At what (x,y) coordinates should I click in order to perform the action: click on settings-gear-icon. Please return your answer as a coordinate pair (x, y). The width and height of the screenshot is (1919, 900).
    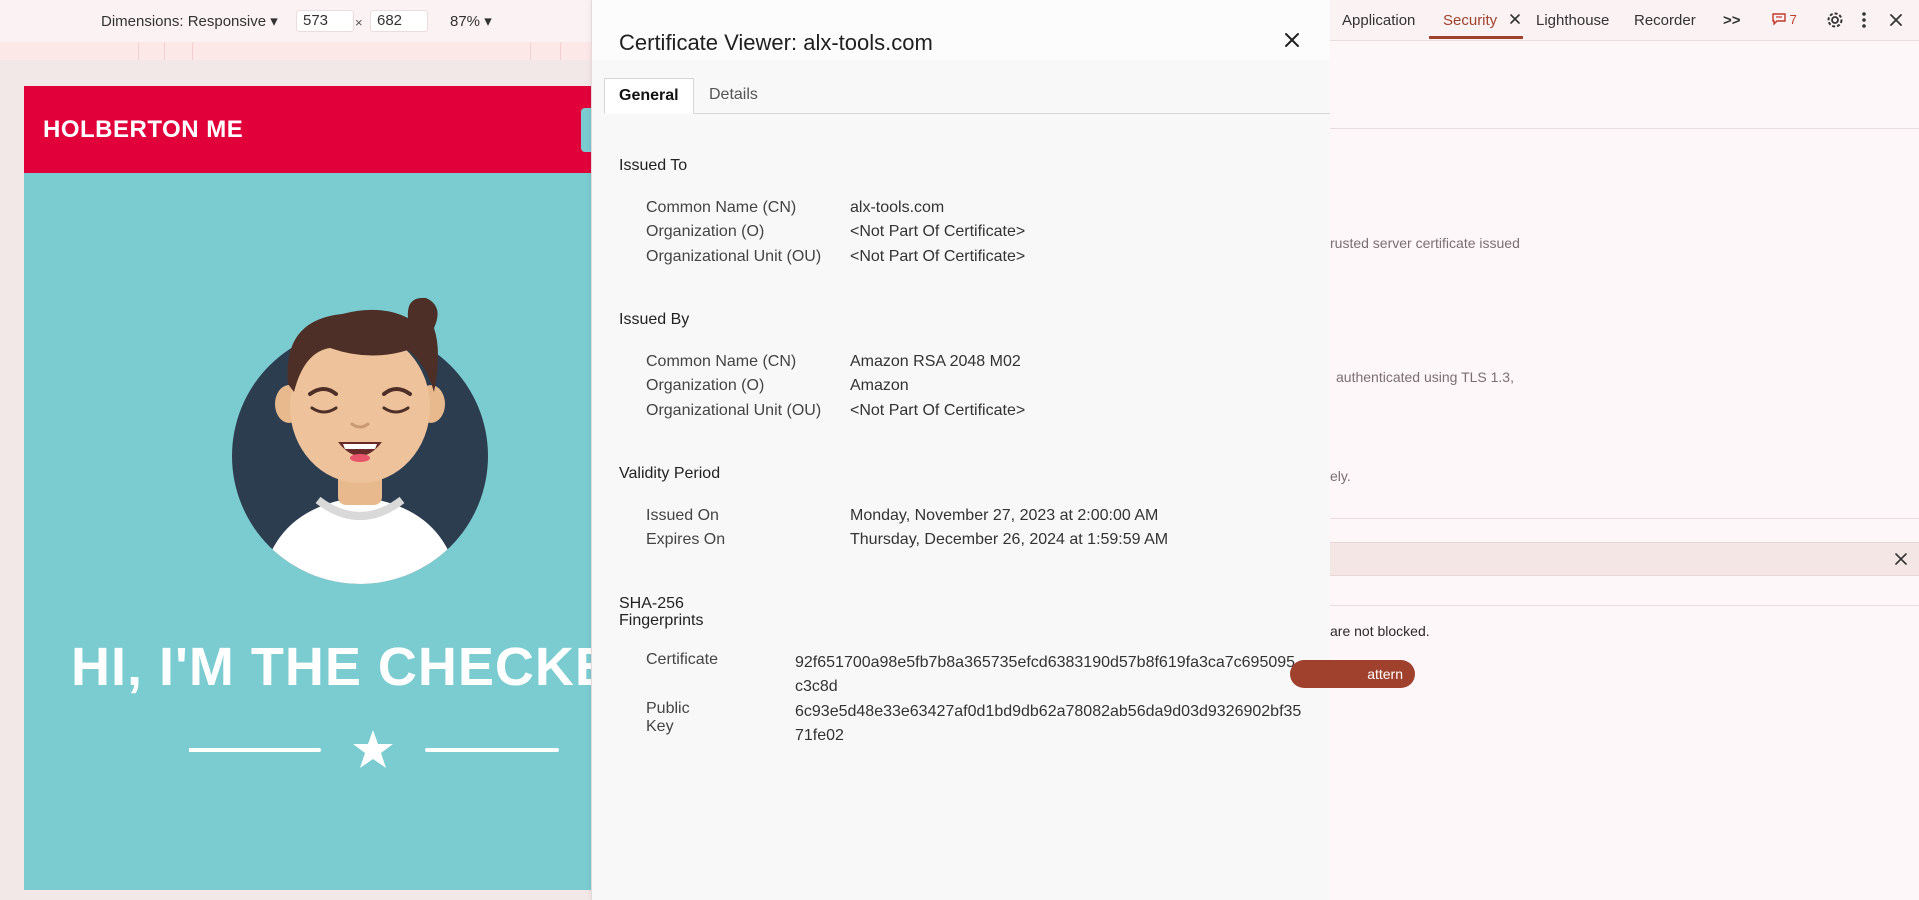
    Looking at the image, I should click on (1835, 20).